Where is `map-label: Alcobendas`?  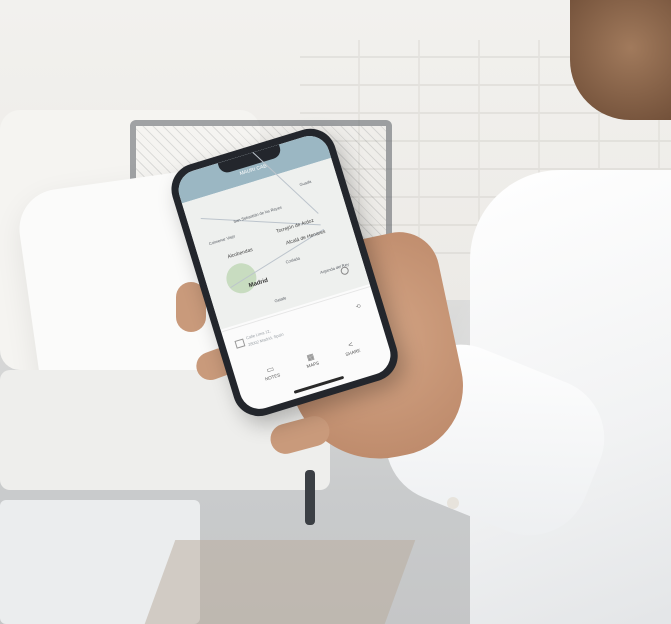
map-label: Alcobendas is located at coordinates (240, 253).